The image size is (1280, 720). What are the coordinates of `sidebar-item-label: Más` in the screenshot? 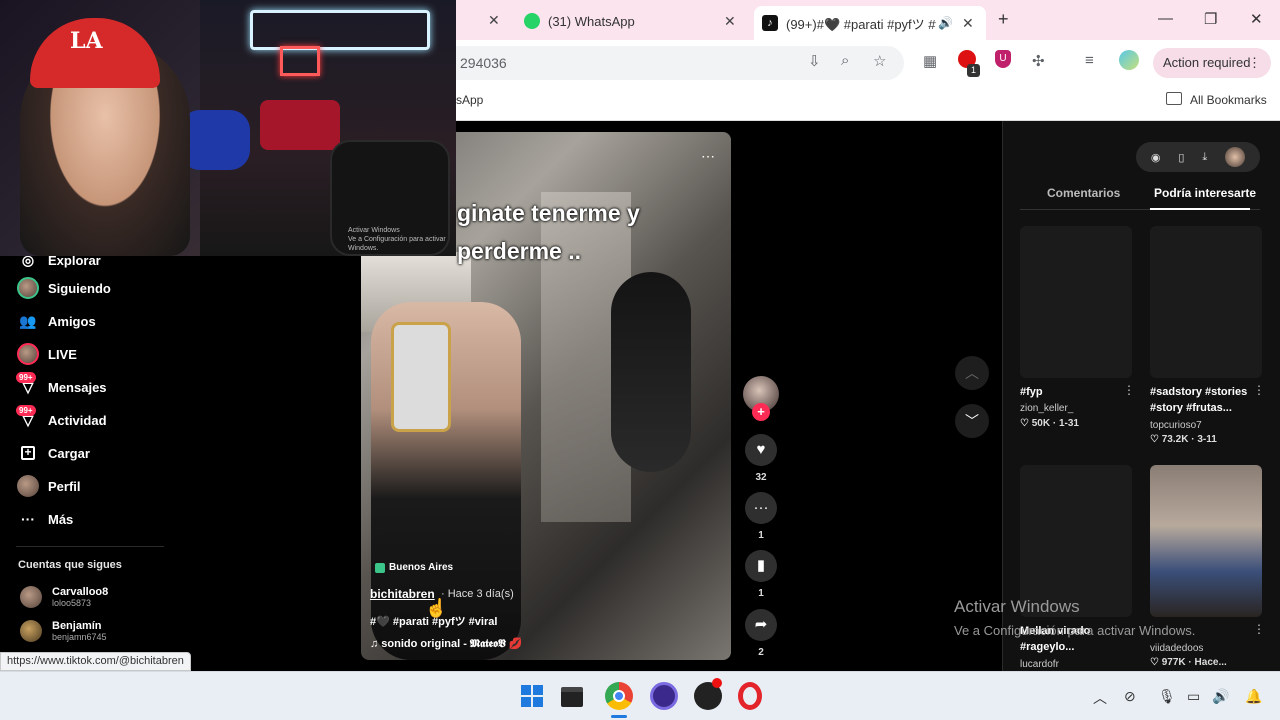 It's located at (61, 519).